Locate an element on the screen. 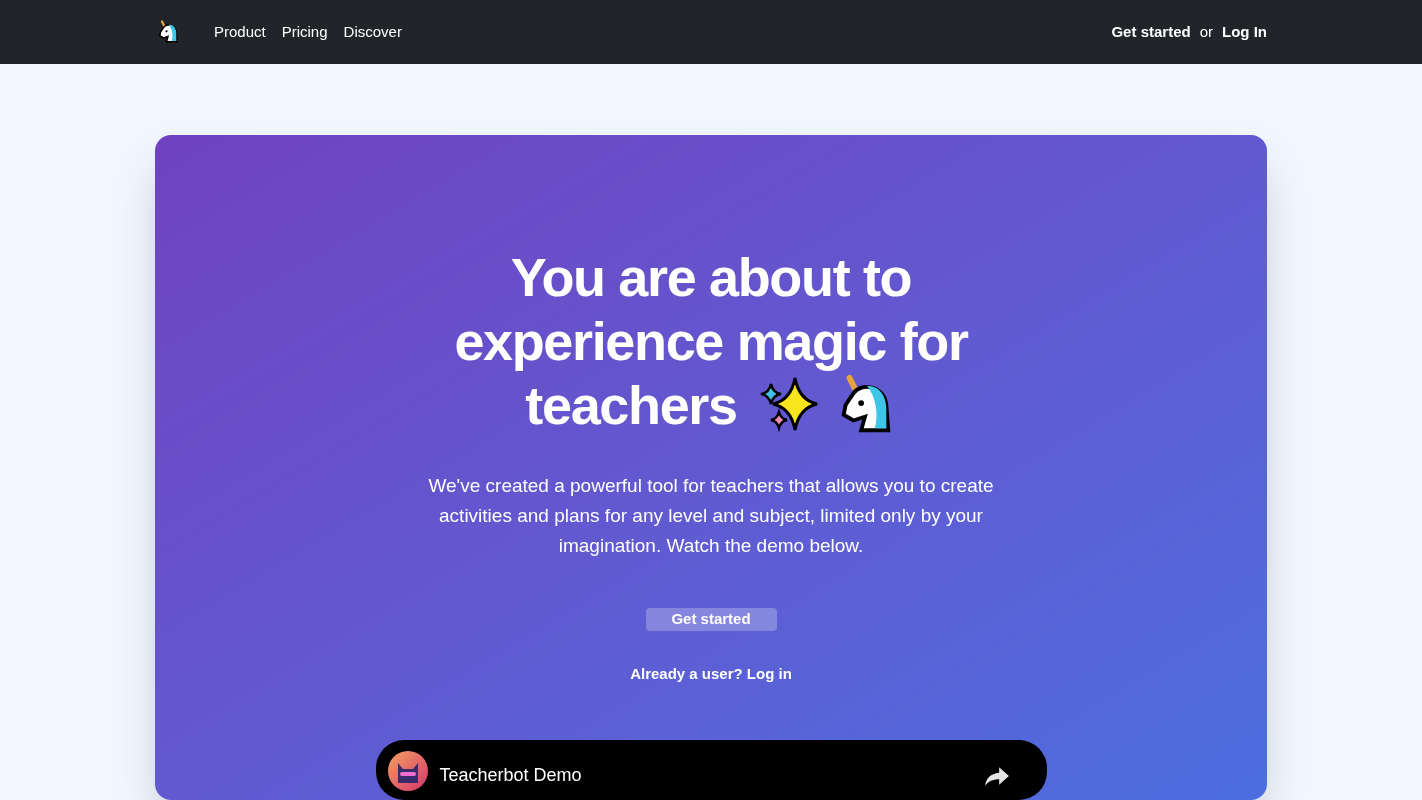  or-text: or is located at coordinates (1206, 31).